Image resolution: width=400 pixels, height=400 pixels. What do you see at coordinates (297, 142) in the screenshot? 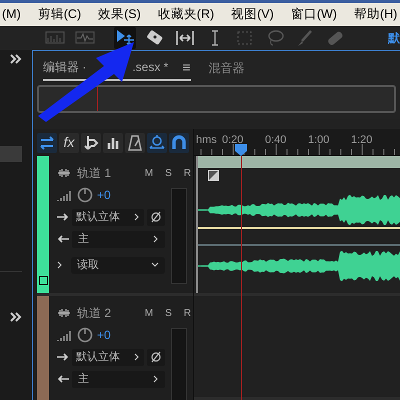
I see `timeline-ruler: hms 0:20 0:40 1:00 1:20` at bounding box center [297, 142].